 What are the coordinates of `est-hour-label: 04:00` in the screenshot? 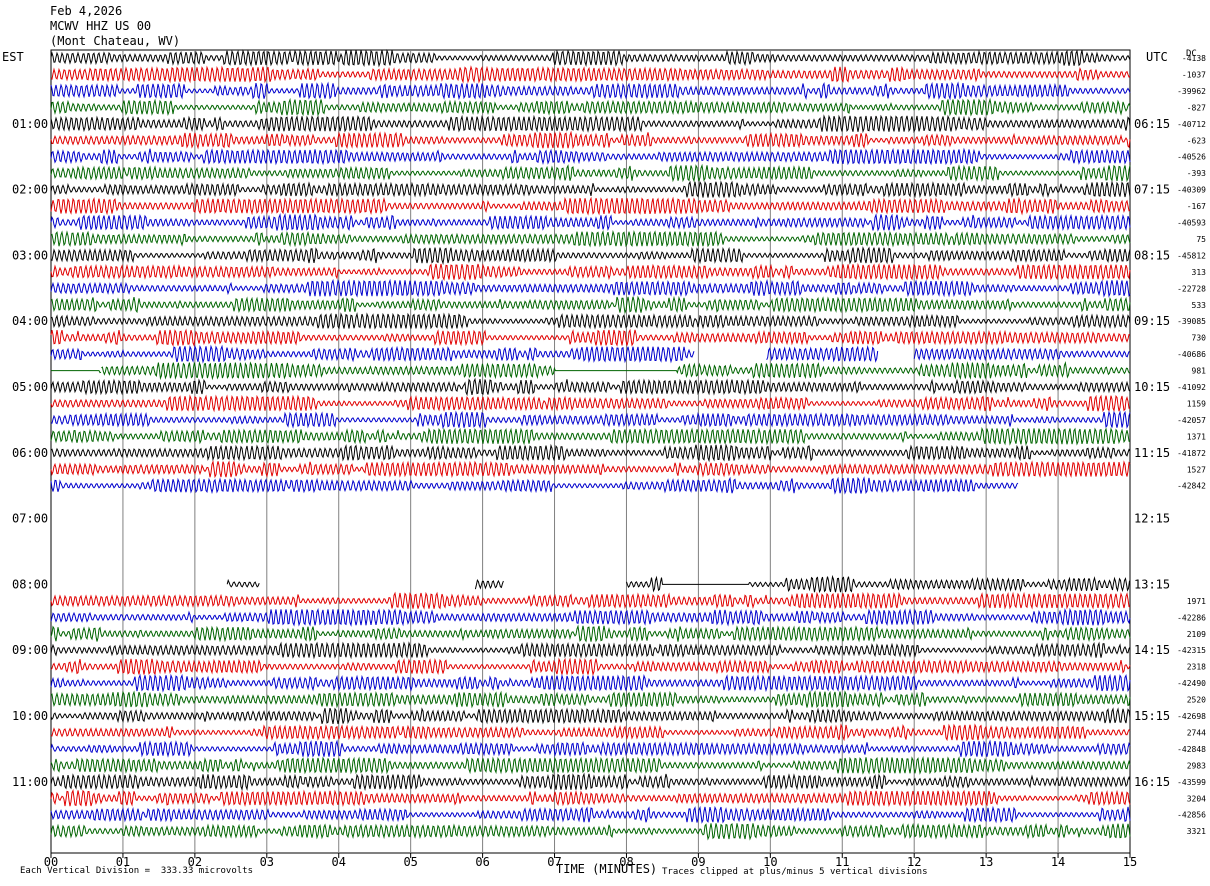 It's located at (30, 321).